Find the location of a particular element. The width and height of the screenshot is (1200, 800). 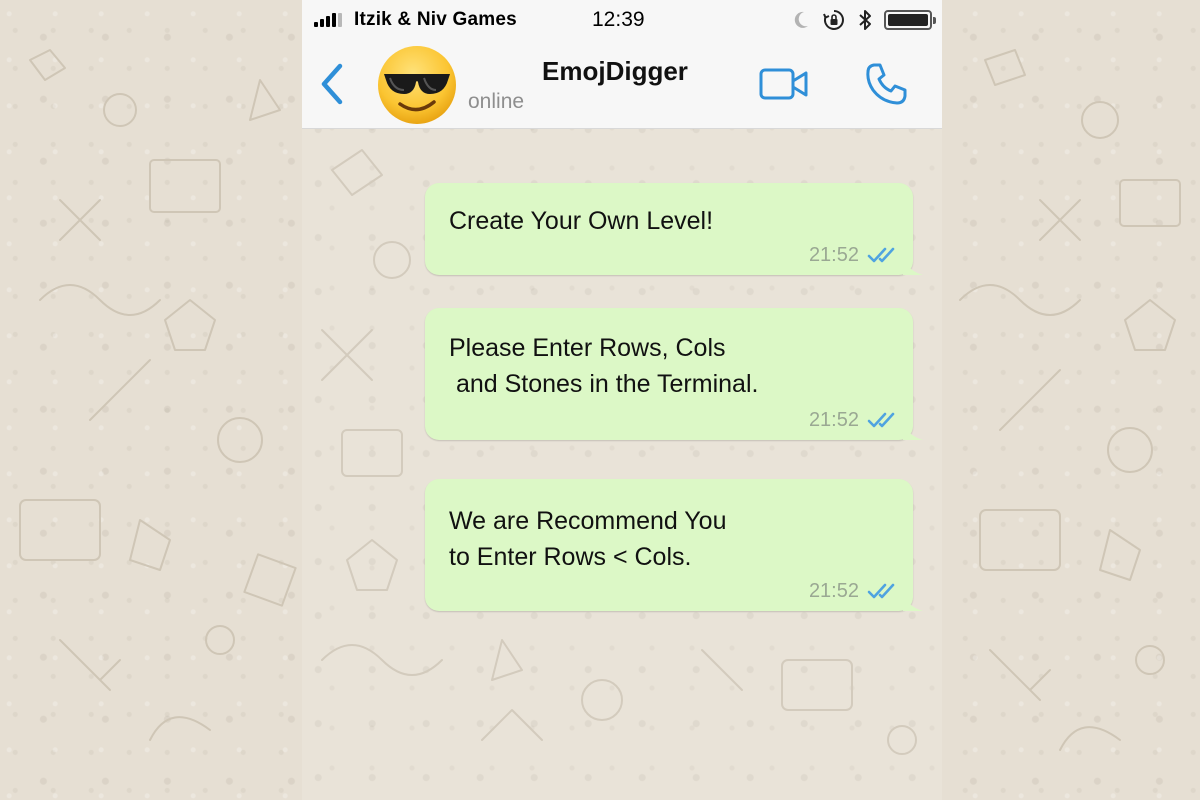

message-text: Create Your Own Level! is located at coordinates (581, 221).